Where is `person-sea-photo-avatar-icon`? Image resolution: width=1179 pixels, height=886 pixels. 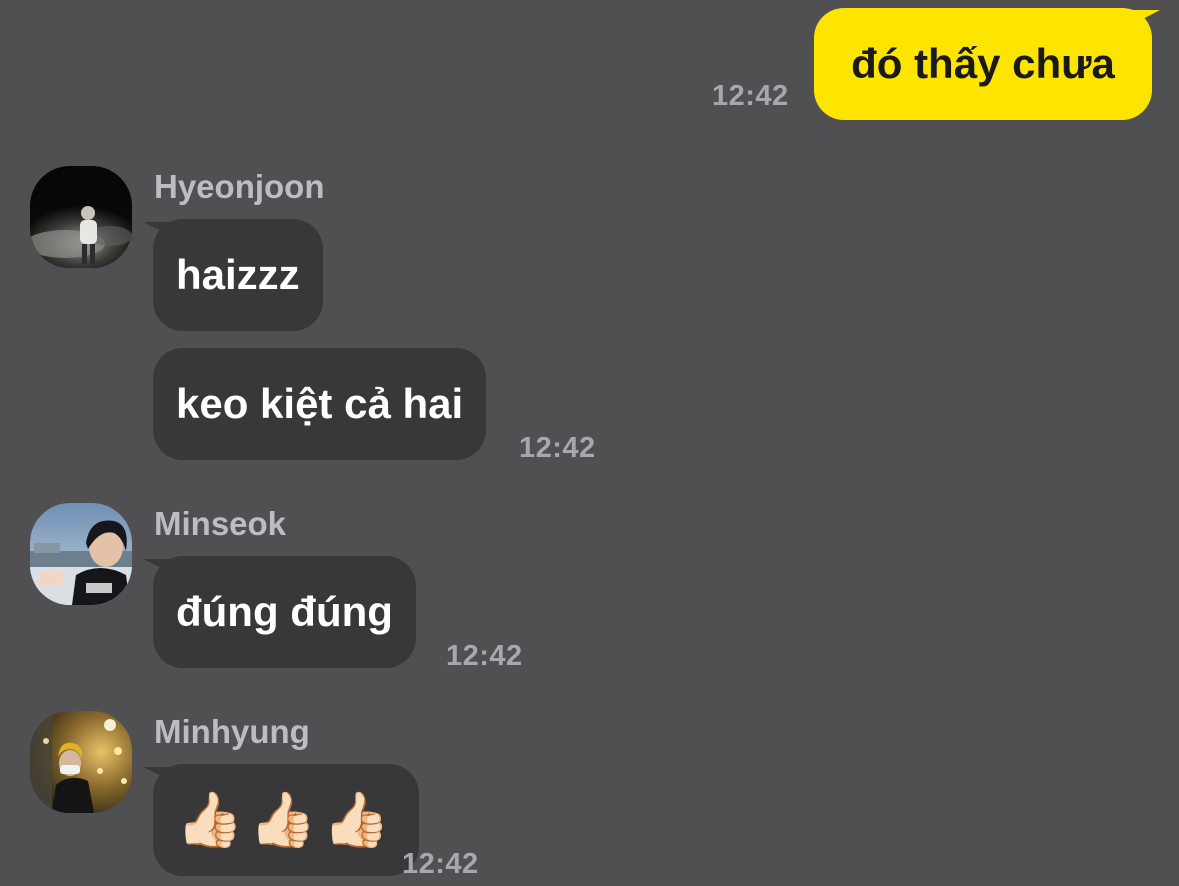
person-sea-photo-avatar-icon is located at coordinates (81, 554).